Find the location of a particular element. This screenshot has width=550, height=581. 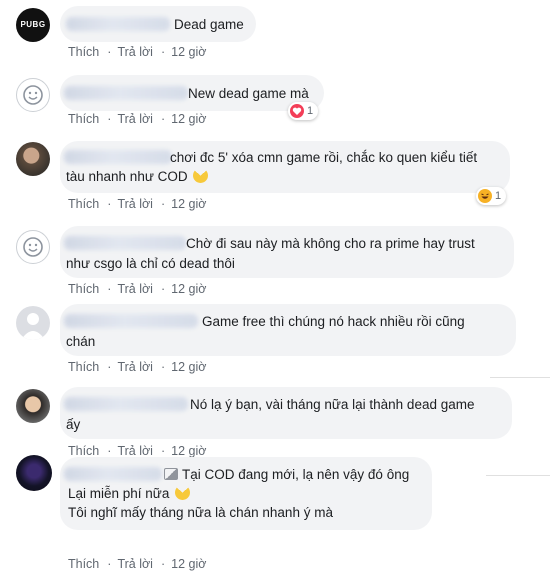

comment-text-line-2: ấy is located at coordinates (73, 424).